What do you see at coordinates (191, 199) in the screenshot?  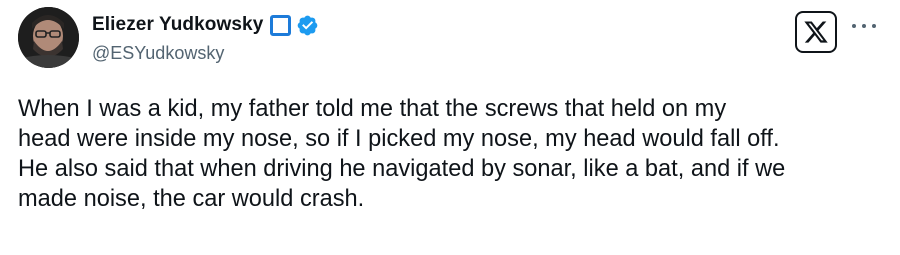 I see `tweet-text-line: made noise, the car would crash.` at bounding box center [191, 199].